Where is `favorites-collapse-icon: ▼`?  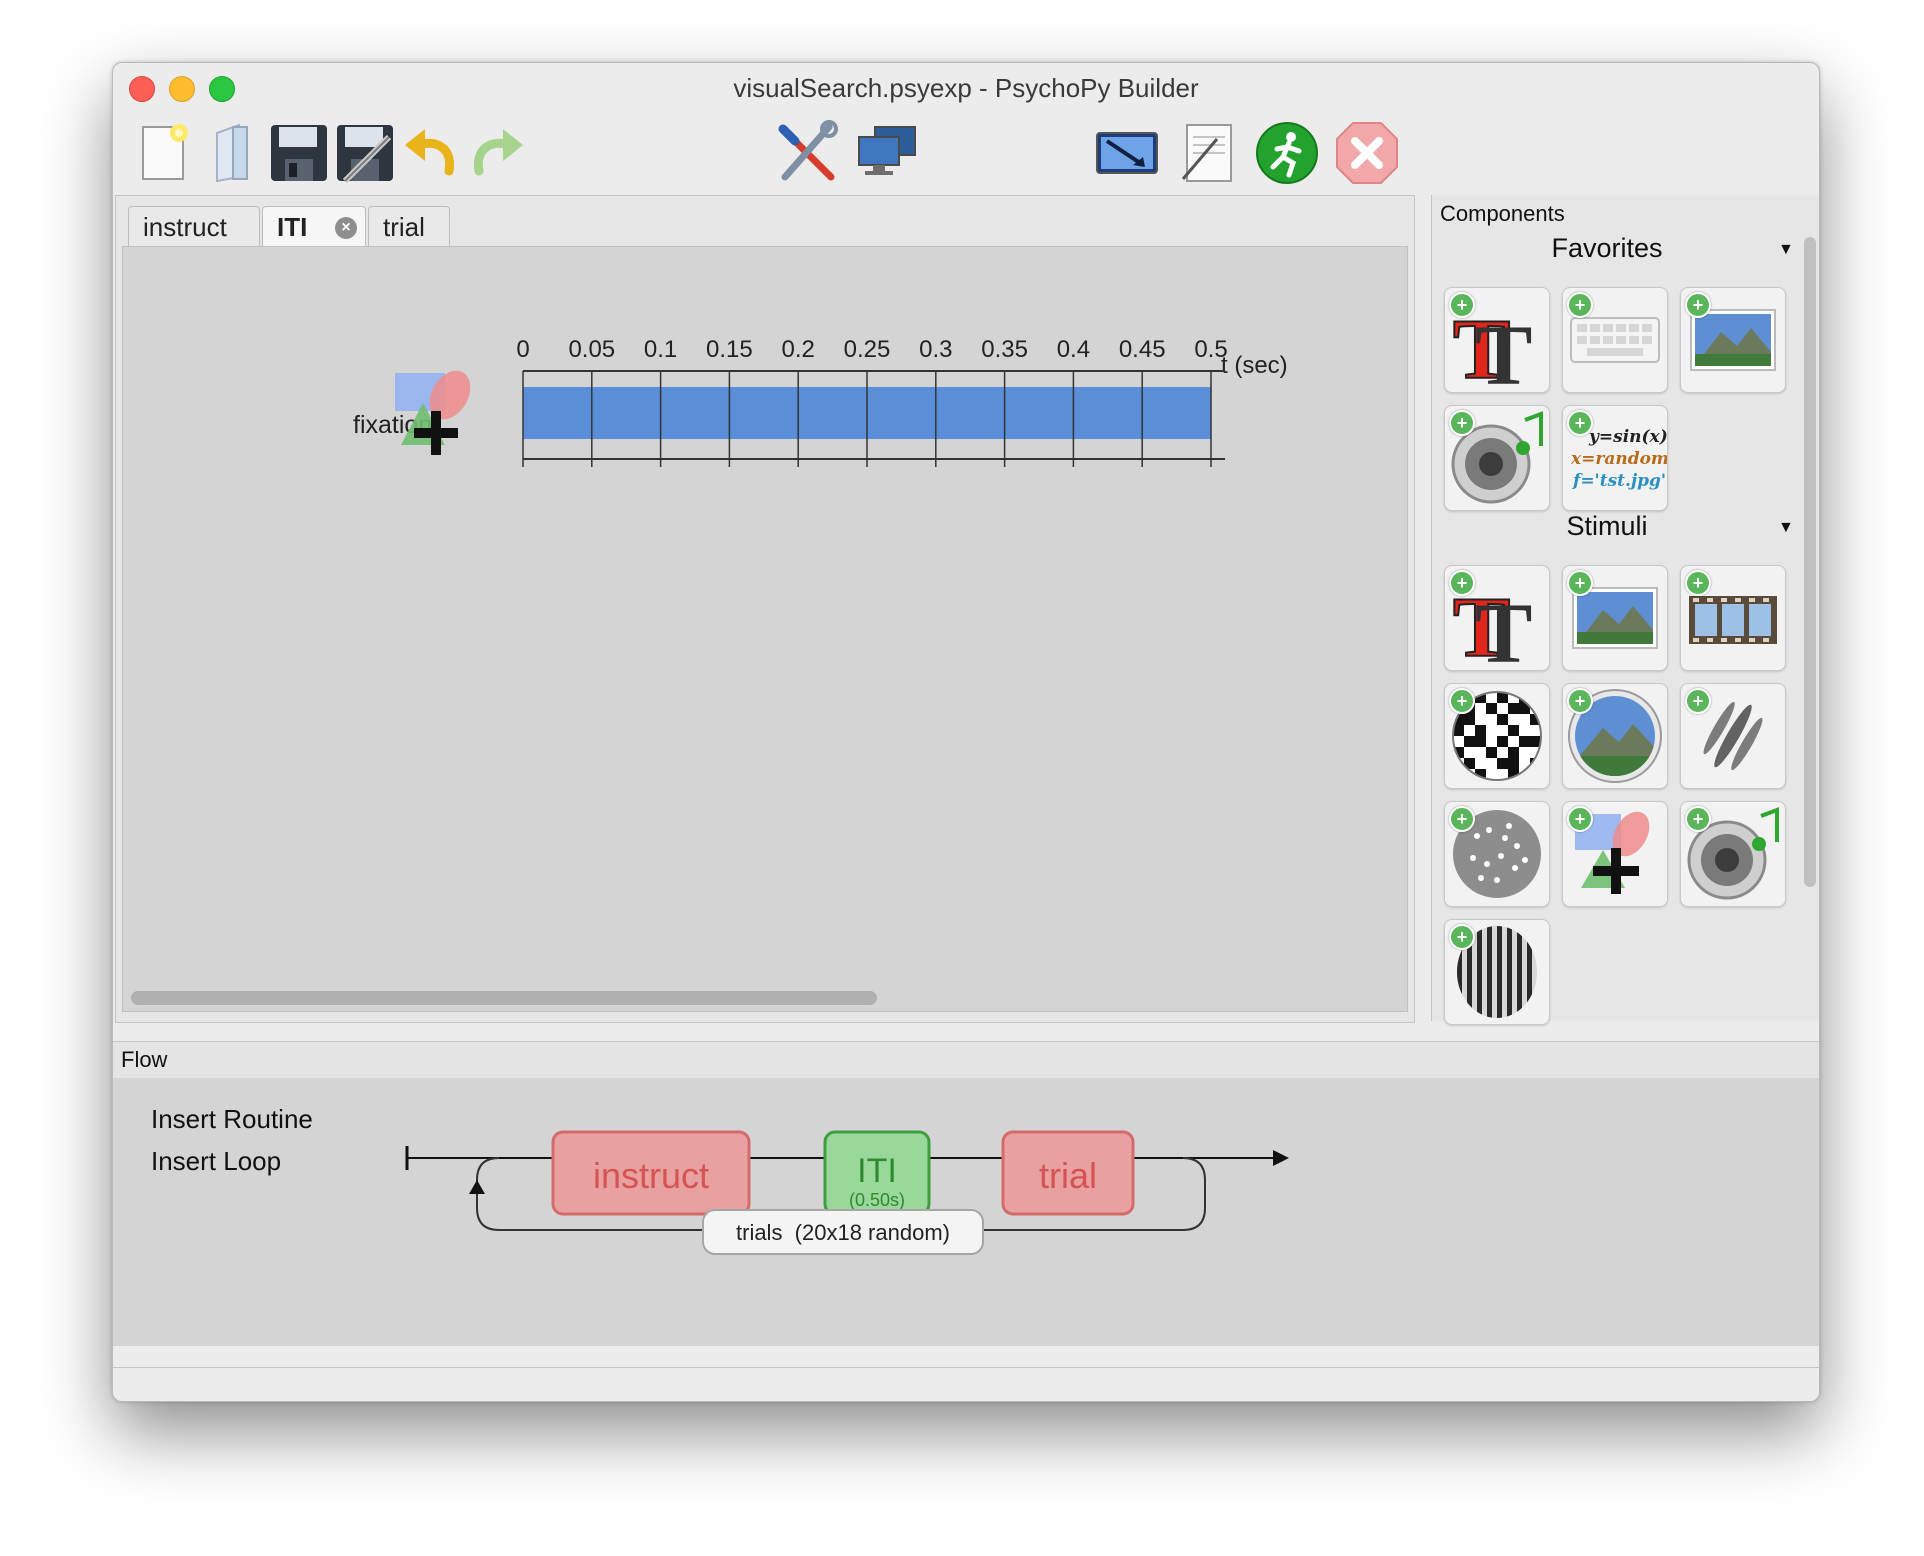 favorites-collapse-icon: ▼ is located at coordinates (1786, 250).